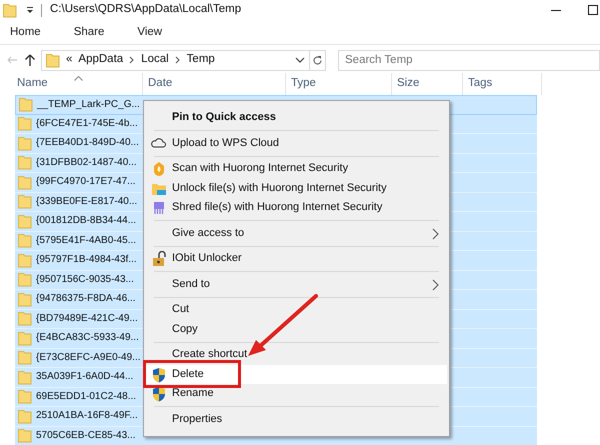 The image size is (600, 445). I want to click on window-title: C:\Users\QDRS\AppData\Local\Temp, so click(146, 10).